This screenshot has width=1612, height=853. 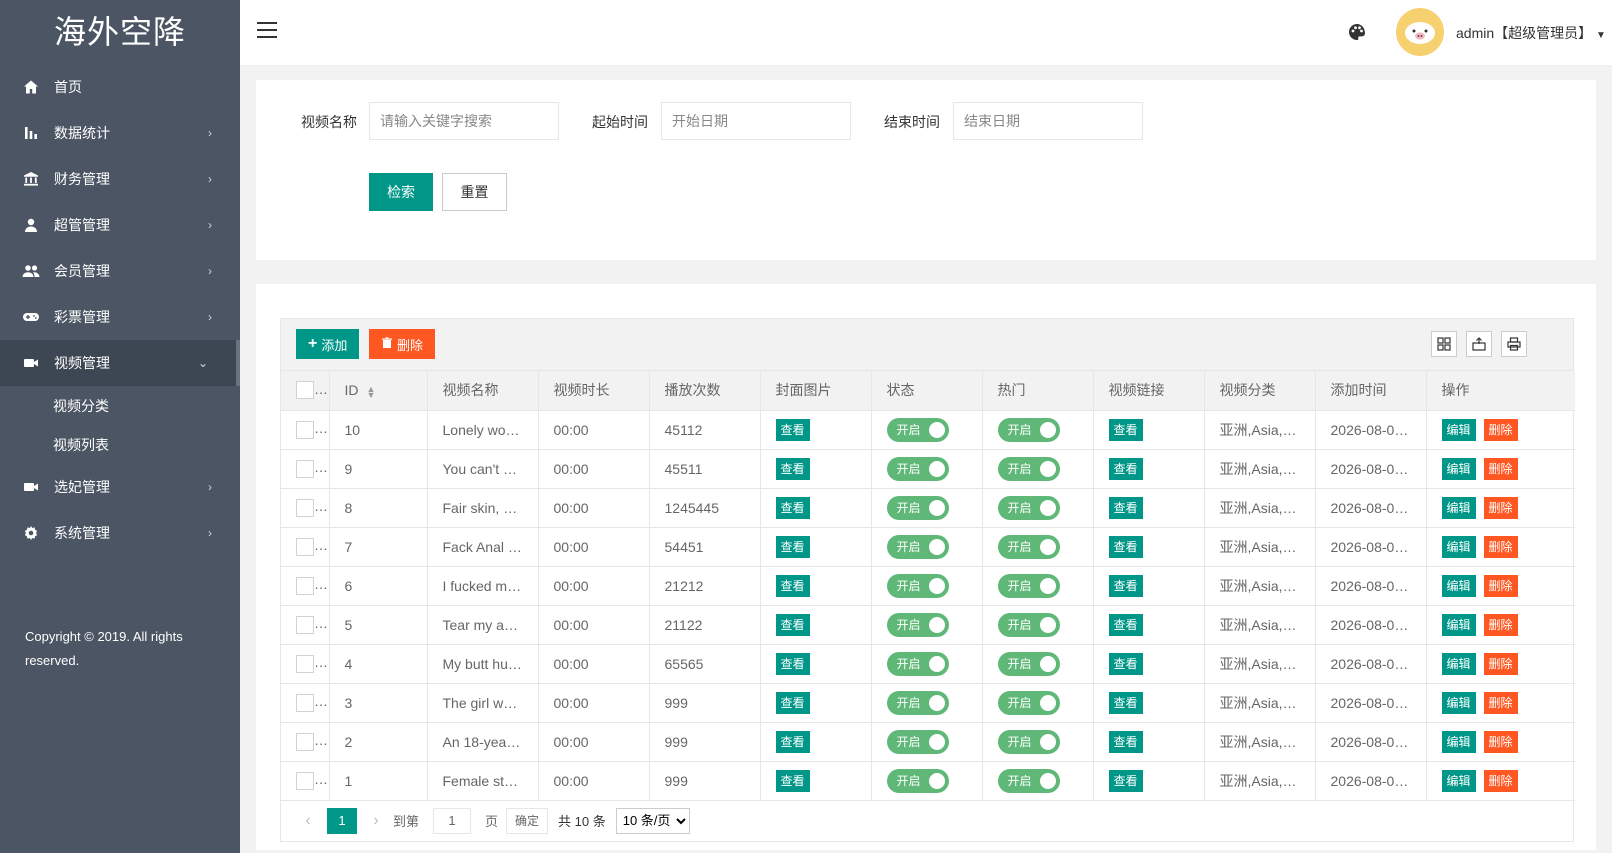 I want to click on page-size-select: 10 条/页, so click(x=652, y=820).